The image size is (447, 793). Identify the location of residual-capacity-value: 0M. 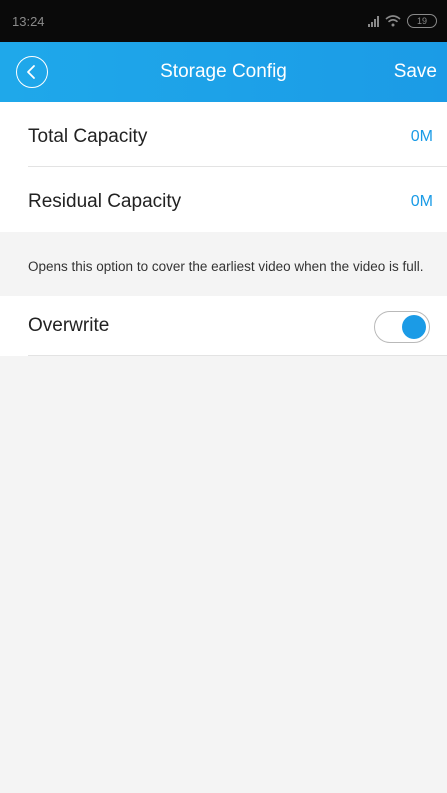
(421, 201).